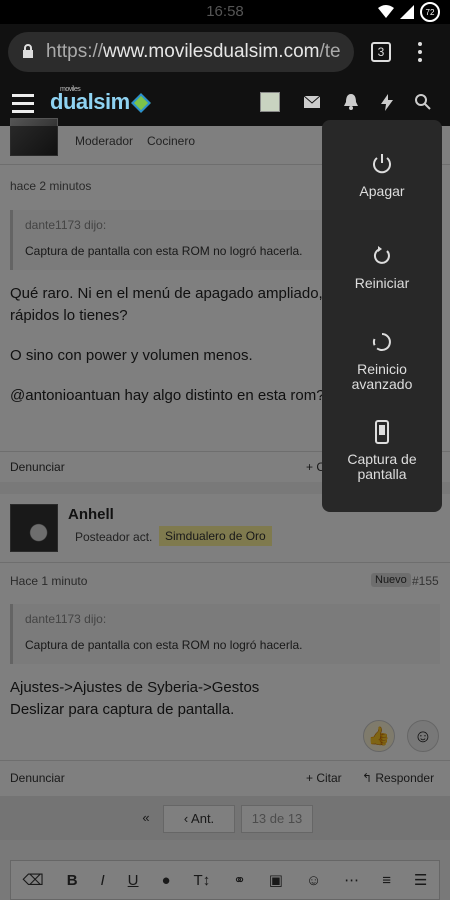 Image resolution: width=450 pixels, height=900 pixels. What do you see at coordinates (421, 54) in the screenshot?
I see `more-options-icon` at bounding box center [421, 54].